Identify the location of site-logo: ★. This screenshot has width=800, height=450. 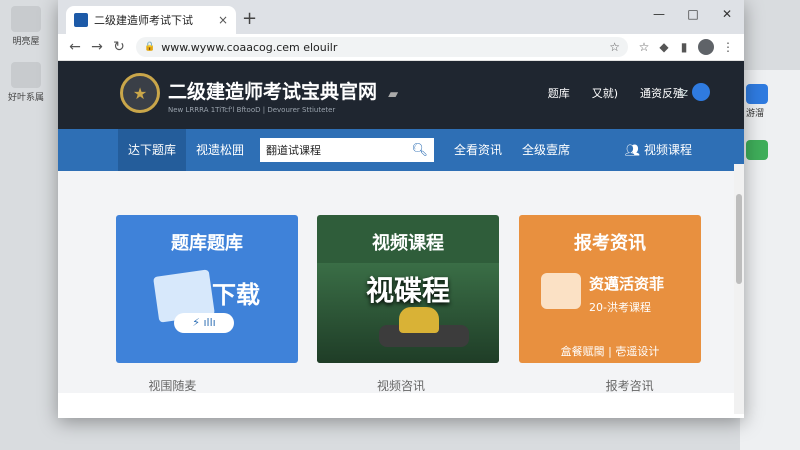
(140, 93).